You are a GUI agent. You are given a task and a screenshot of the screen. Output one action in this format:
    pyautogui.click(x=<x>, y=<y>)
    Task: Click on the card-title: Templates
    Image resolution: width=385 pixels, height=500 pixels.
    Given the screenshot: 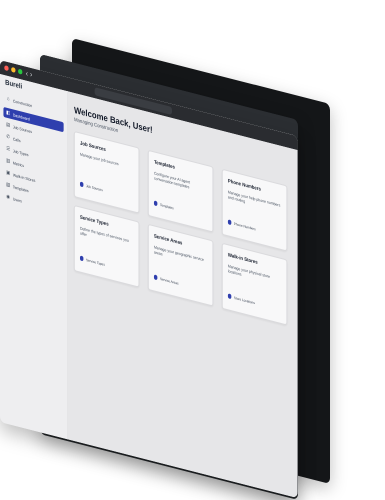 What is the action you would take?
    pyautogui.click(x=164, y=165)
    